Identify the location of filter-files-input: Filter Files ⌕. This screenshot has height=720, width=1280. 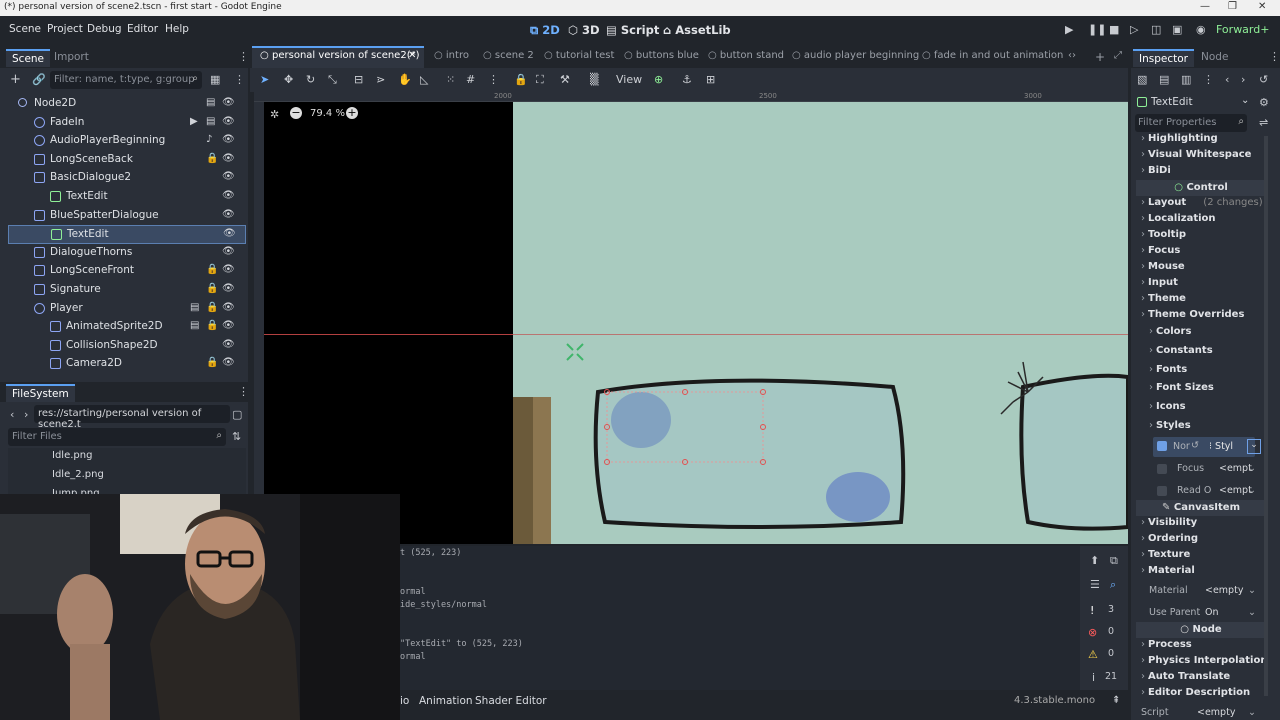
(117, 437).